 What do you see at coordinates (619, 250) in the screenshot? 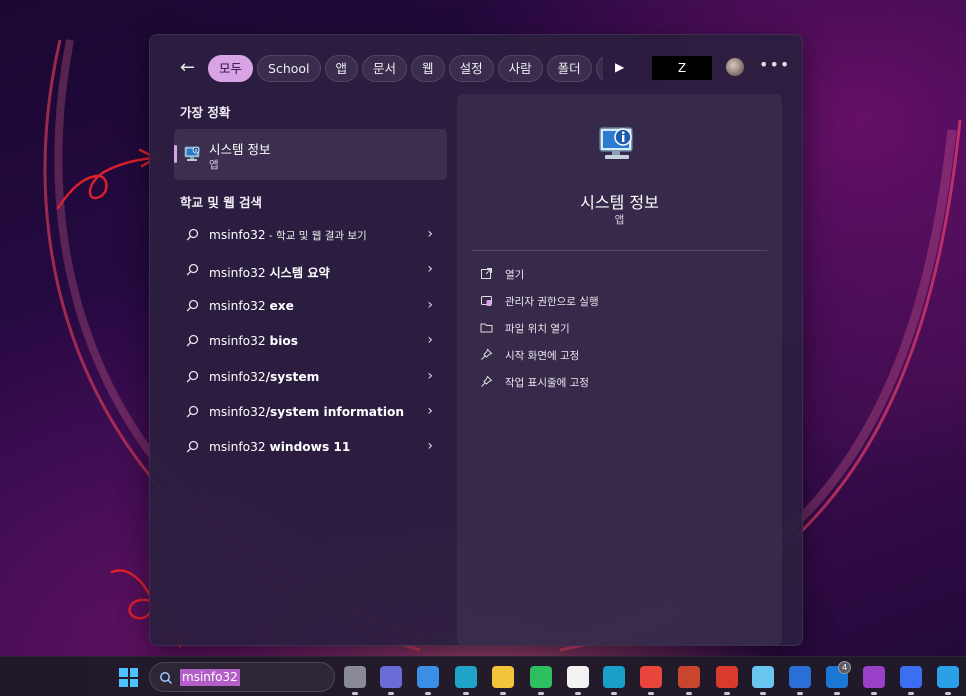
I see `detail-divider` at bounding box center [619, 250].